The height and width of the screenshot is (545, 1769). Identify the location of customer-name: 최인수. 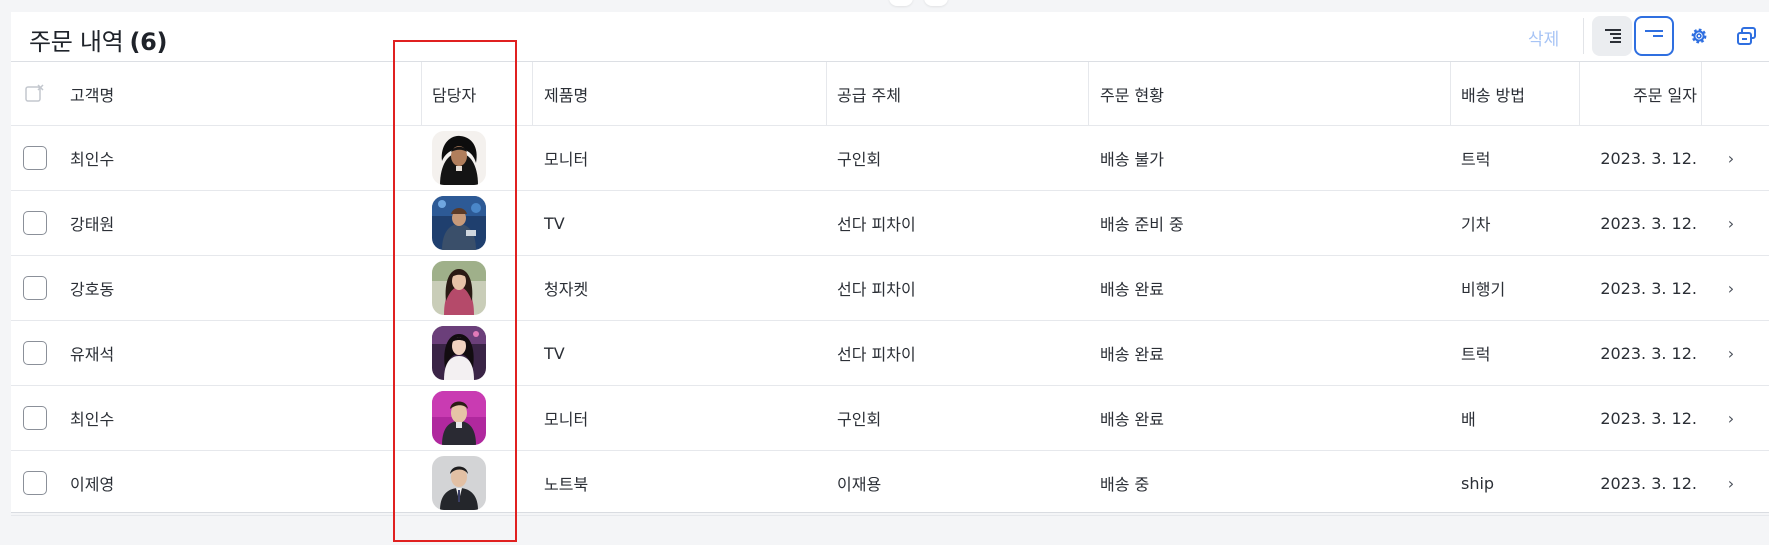
(92, 159).